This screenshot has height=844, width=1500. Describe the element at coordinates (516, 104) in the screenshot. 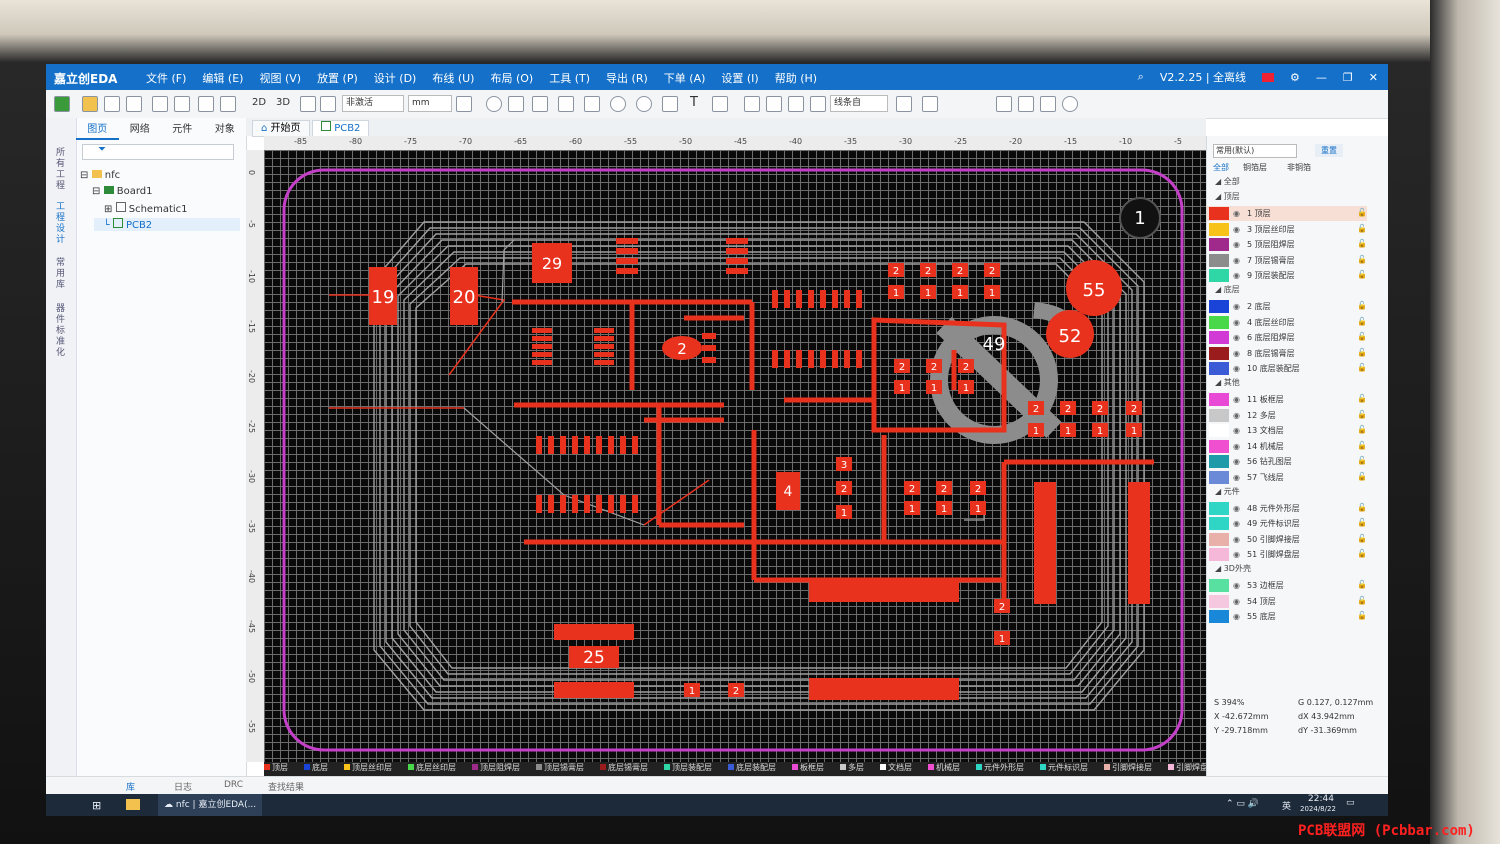

I see `pad-icon` at that location.